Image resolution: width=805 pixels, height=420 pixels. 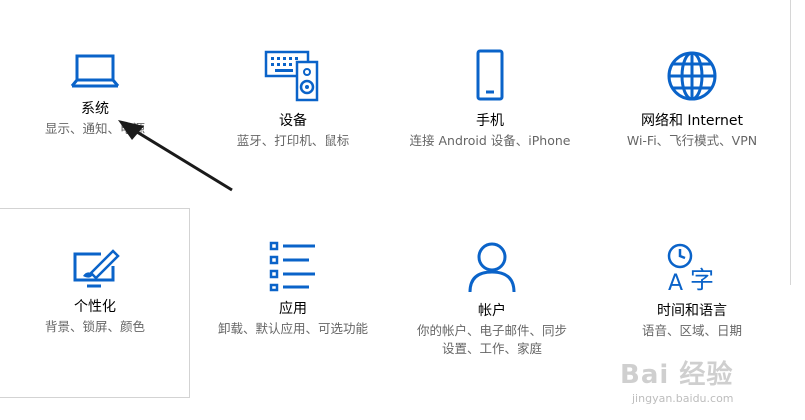 I want to click on tile-phone: 手机 连接 Android 设备、iPhone, so click(x=490, y=99).